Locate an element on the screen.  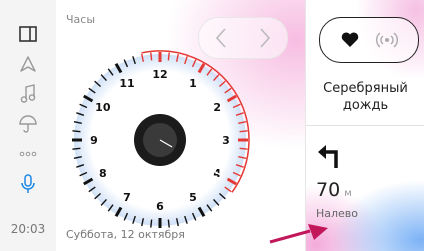
music-widget: Серебряный дождь is located at coordinates (365, 63).